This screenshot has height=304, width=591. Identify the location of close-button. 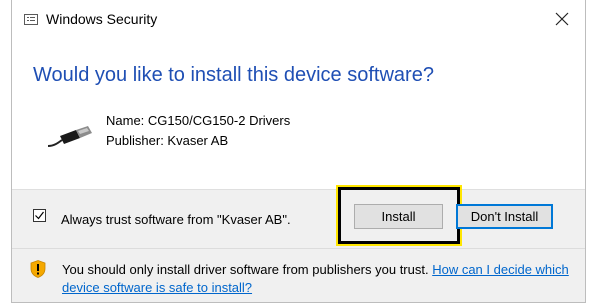
(562, 19).